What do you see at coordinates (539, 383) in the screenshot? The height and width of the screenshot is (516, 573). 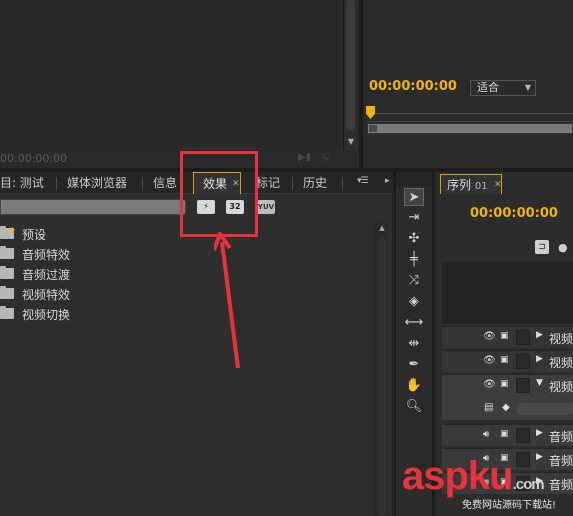 I see `collapse-triangle-icon: ▼` at bounding box center [539, 383].